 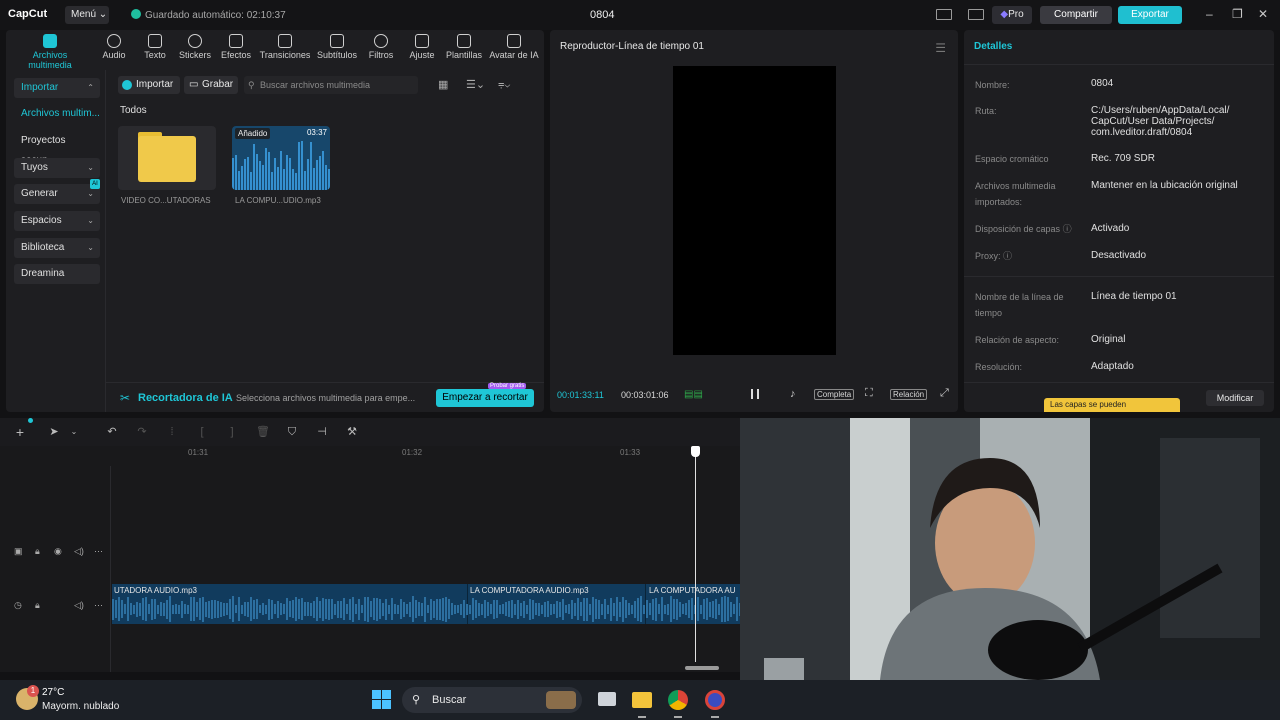 I want to click on tiktok-icon: ♪, so click(x=793, y=394).